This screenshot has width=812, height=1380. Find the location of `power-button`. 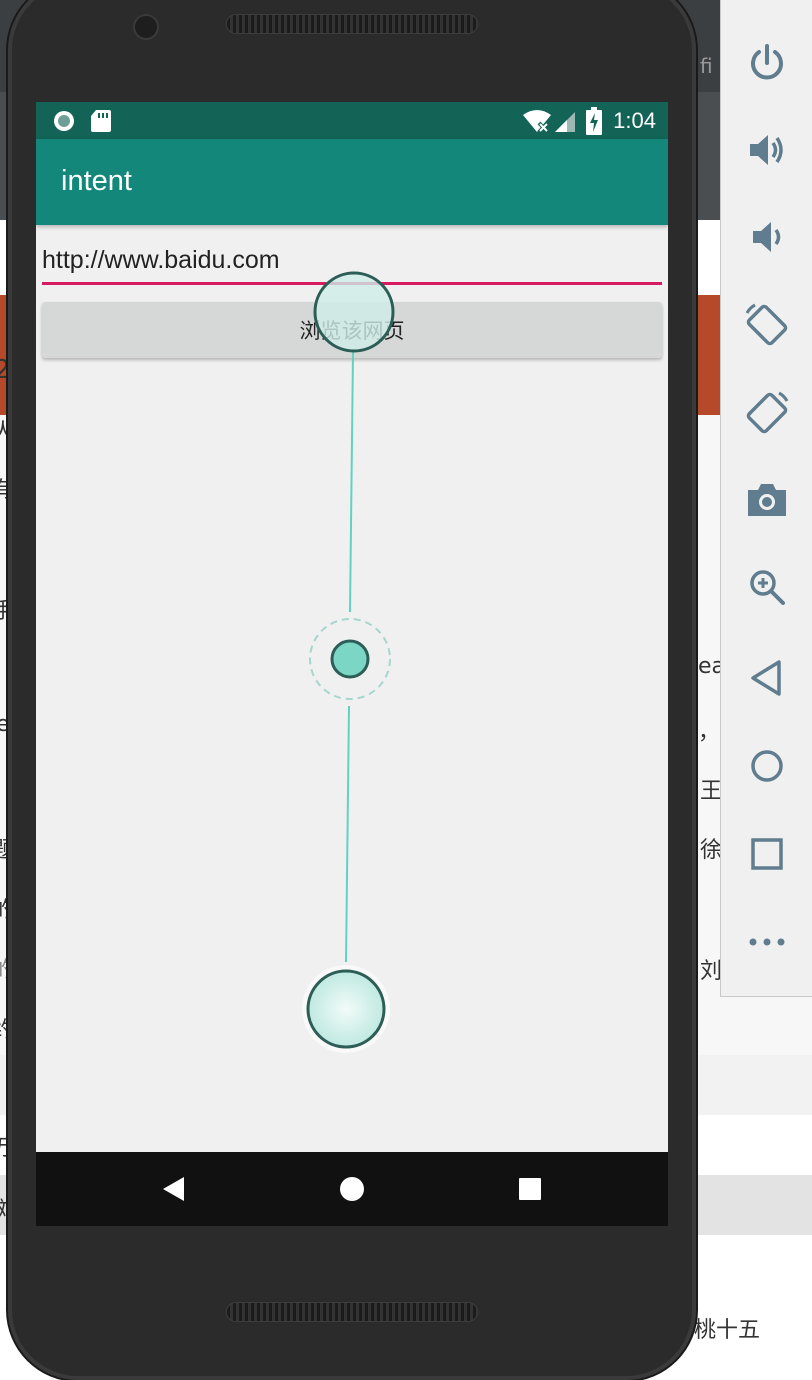

power-button is located at coordinates (766, 63).